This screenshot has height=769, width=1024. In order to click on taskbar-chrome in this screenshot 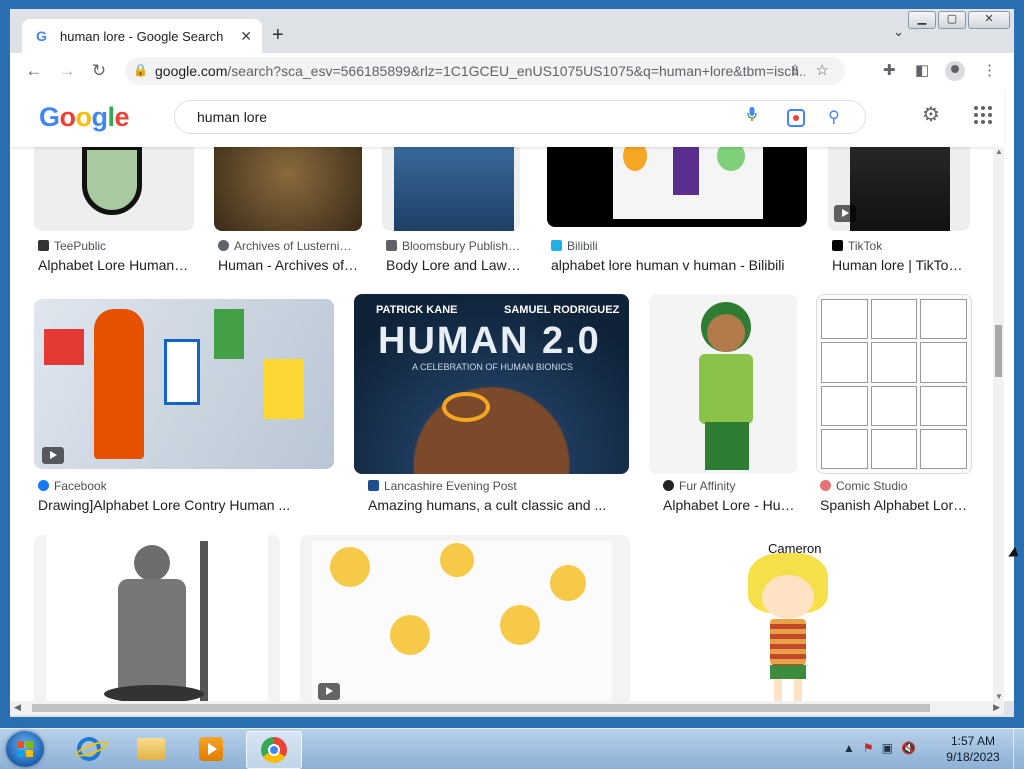, I will do `click(274, 750)`.